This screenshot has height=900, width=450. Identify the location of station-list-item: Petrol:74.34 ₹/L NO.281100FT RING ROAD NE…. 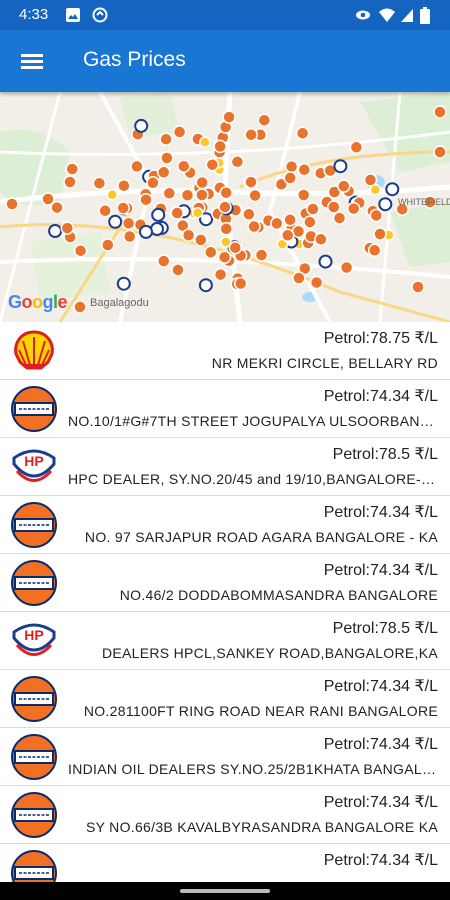
(225, 699).